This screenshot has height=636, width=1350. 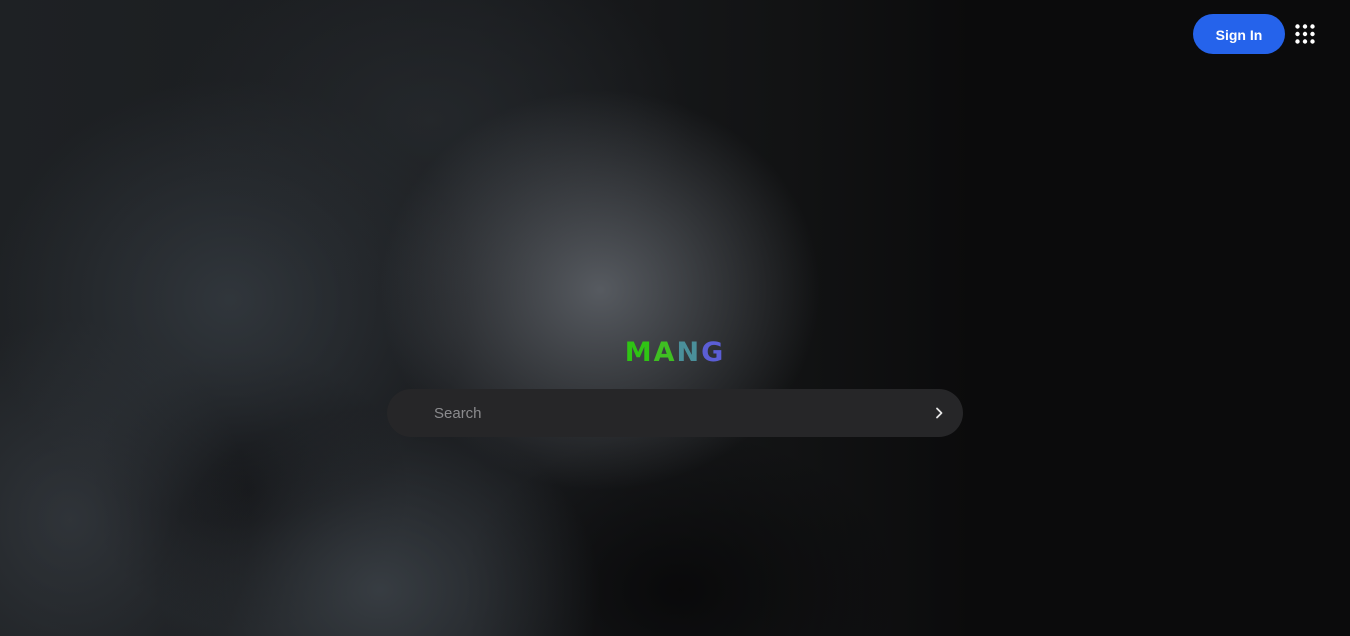 I want to click on logo-letter: G, so click(x=713, y=352).